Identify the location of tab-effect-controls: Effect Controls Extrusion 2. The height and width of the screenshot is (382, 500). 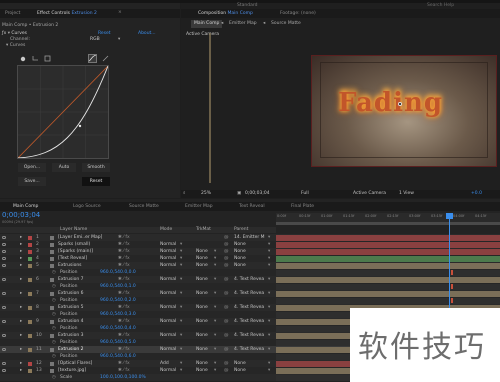
(67, 14).